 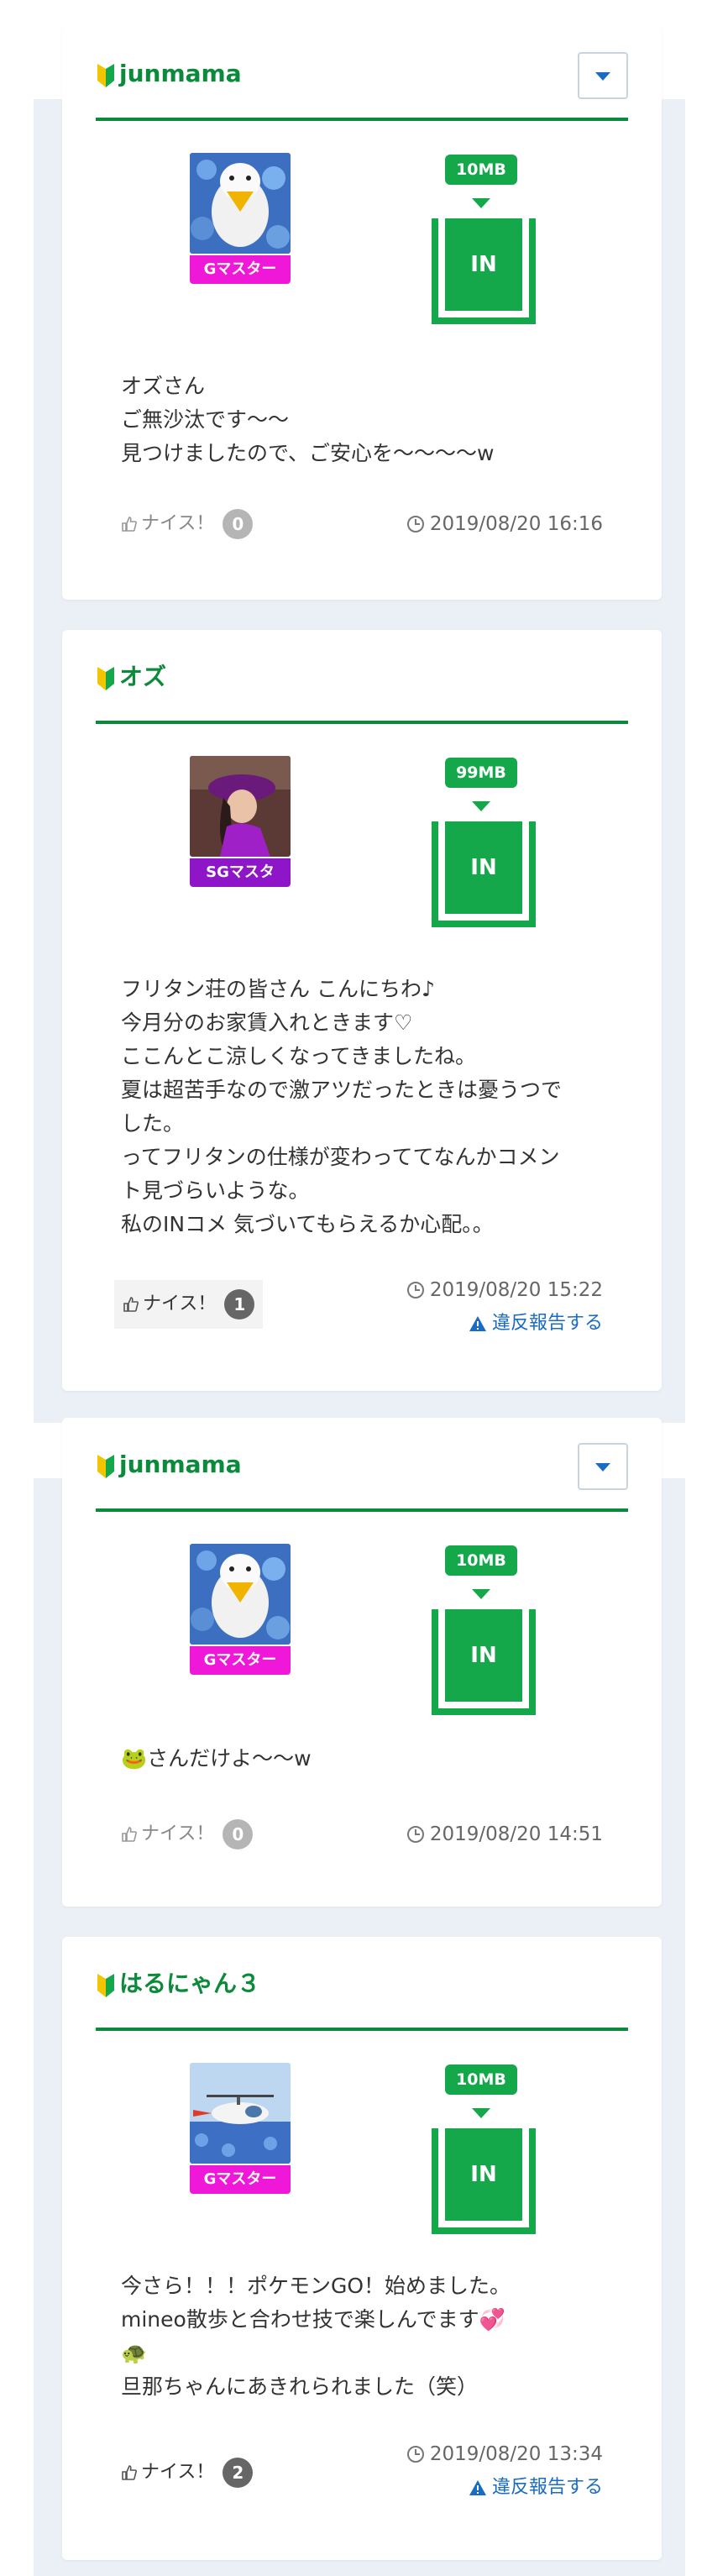 I want to click on nice-button: ナイス！ 2, so click(x=187, y=2472).